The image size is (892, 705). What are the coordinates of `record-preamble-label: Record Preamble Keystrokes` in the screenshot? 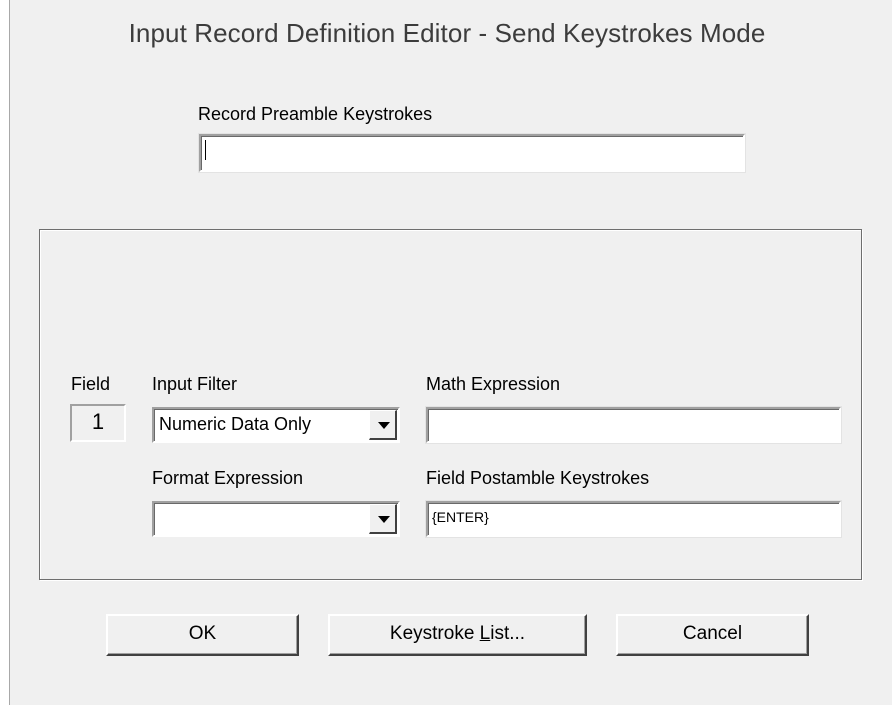 It's located at (315, 114).